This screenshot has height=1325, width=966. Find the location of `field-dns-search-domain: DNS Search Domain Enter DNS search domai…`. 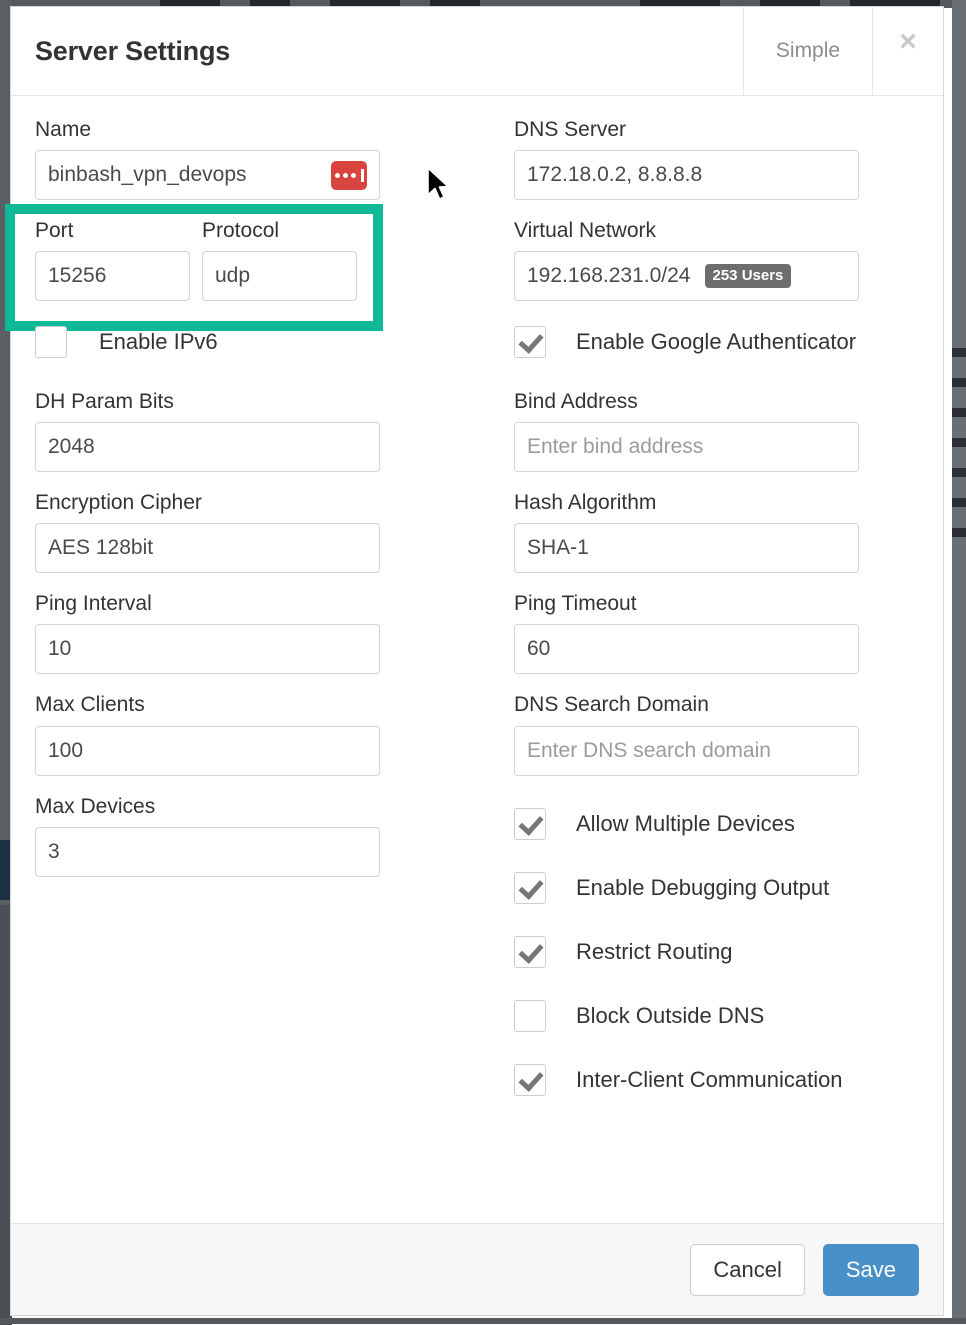

field-dns-search-domain: DNS Search Domain Enter DNS search domai… is located at coordinates (686, 734).